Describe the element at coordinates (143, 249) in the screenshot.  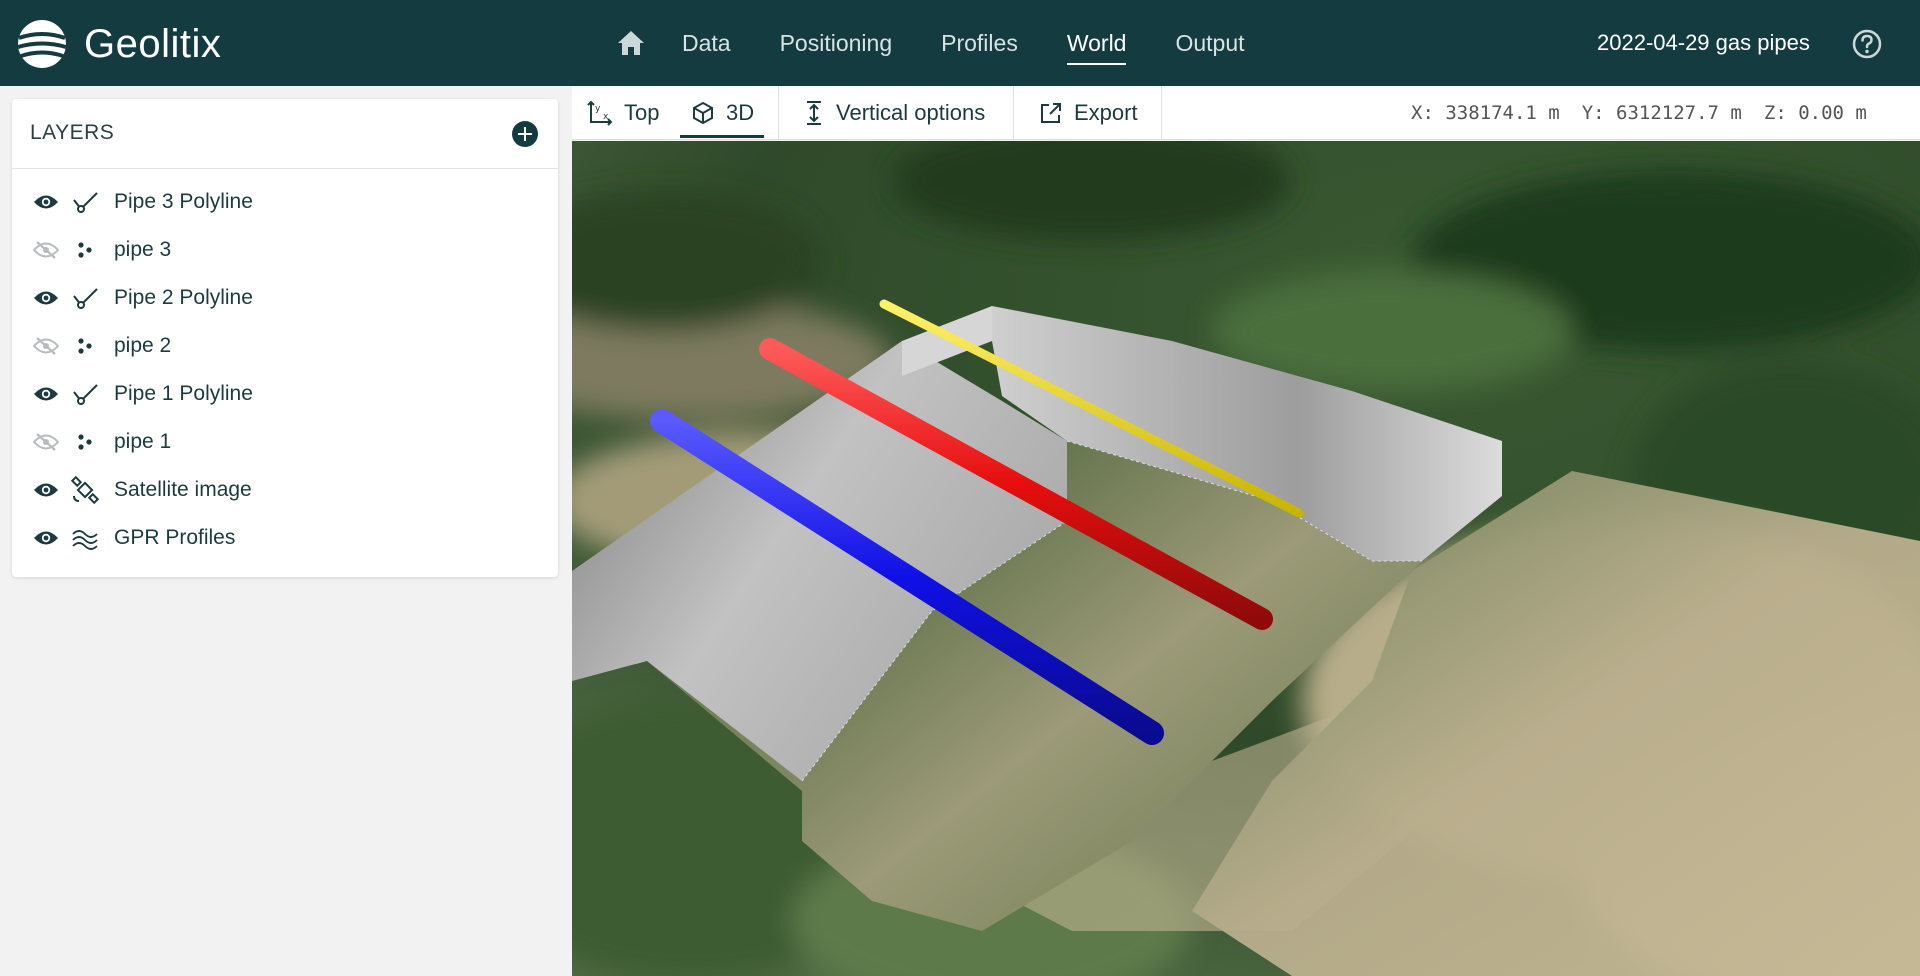
I see `layer-label: pipe 3` at that location.